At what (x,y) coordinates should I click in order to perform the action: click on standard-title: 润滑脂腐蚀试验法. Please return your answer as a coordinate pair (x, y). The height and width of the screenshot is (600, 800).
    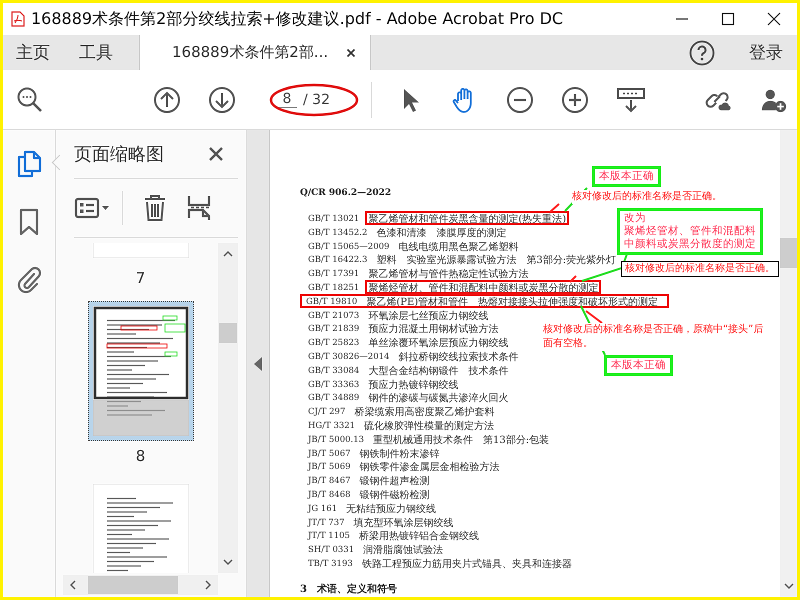
    Looking at the image, I should click on (403, 550).